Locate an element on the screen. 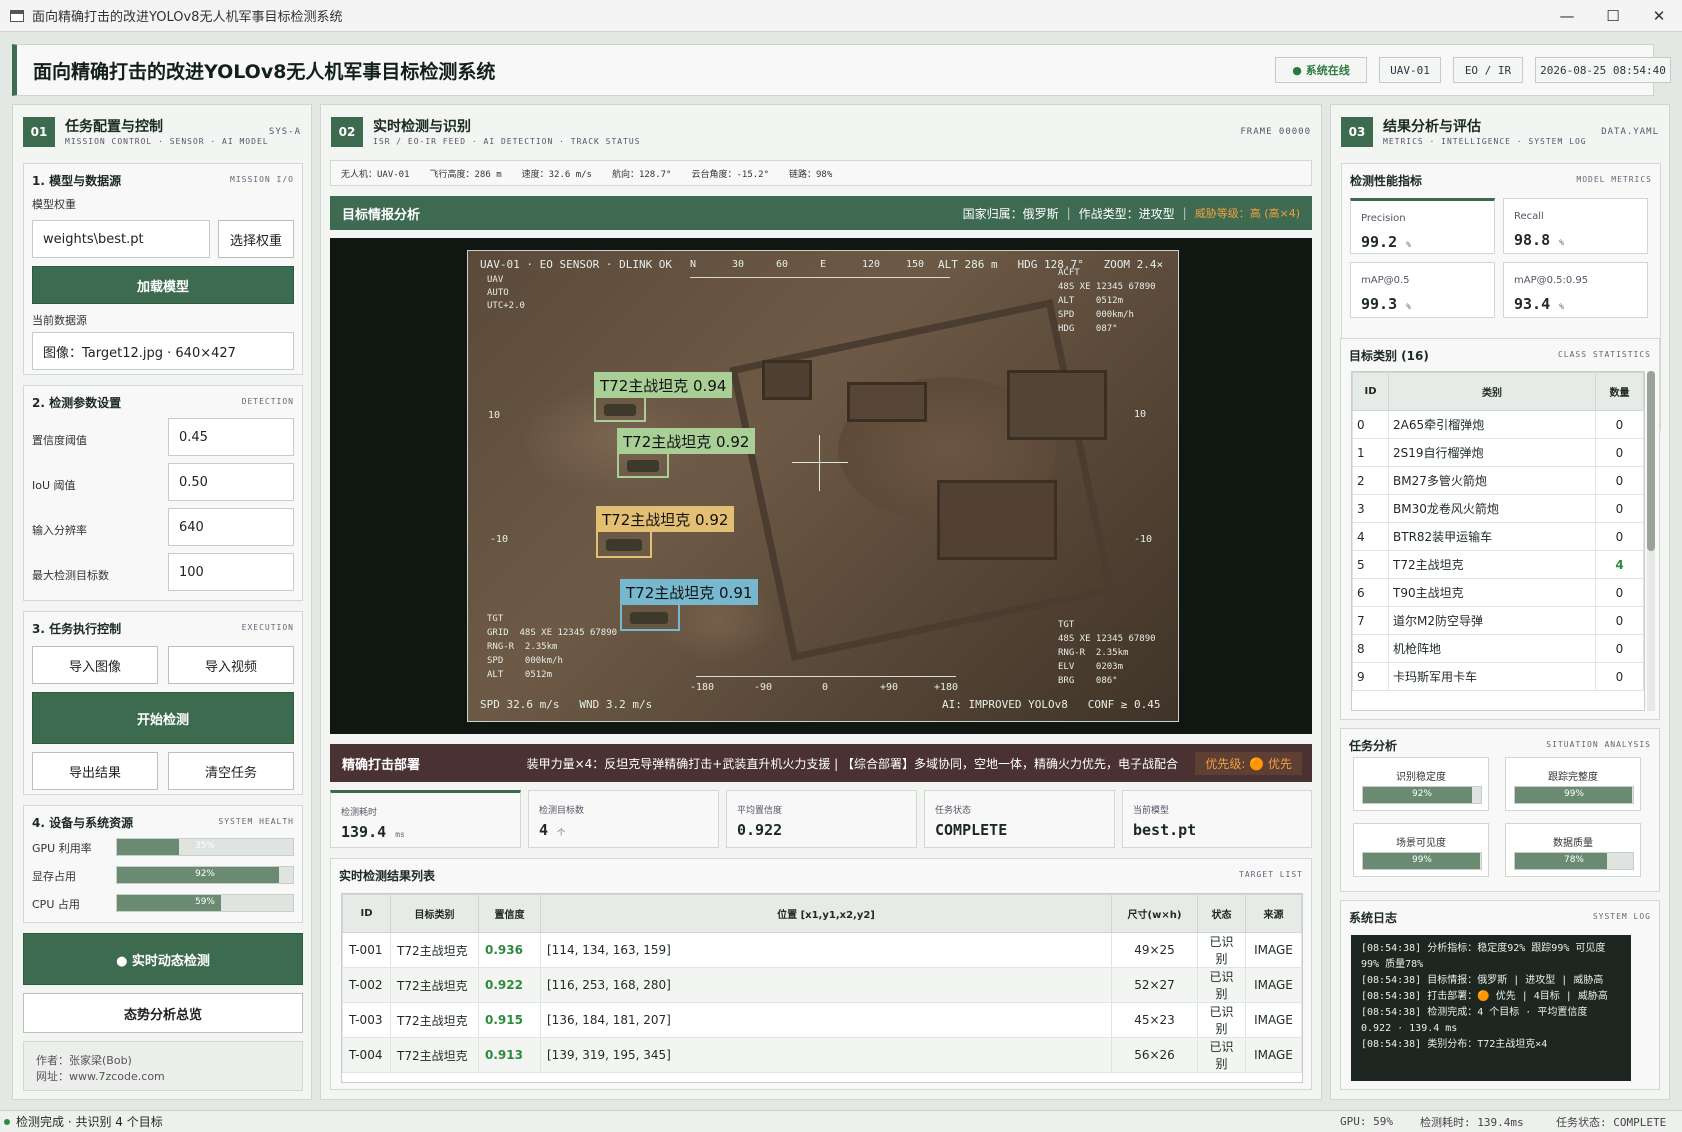 The image size is (1682, 1132). hud-top-left: UAV-01 · EO SENSOR · DLINK OK is located at coordinates (576, 264).